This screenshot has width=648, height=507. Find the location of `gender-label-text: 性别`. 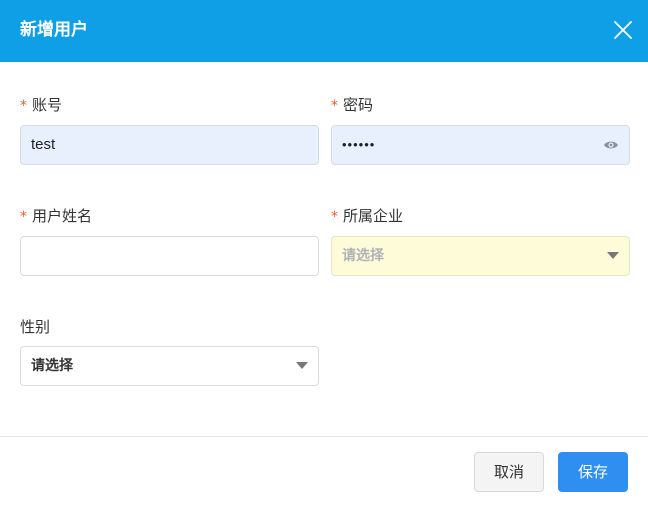

gender-label-text: 性别 is located at coordinates (35, 327).